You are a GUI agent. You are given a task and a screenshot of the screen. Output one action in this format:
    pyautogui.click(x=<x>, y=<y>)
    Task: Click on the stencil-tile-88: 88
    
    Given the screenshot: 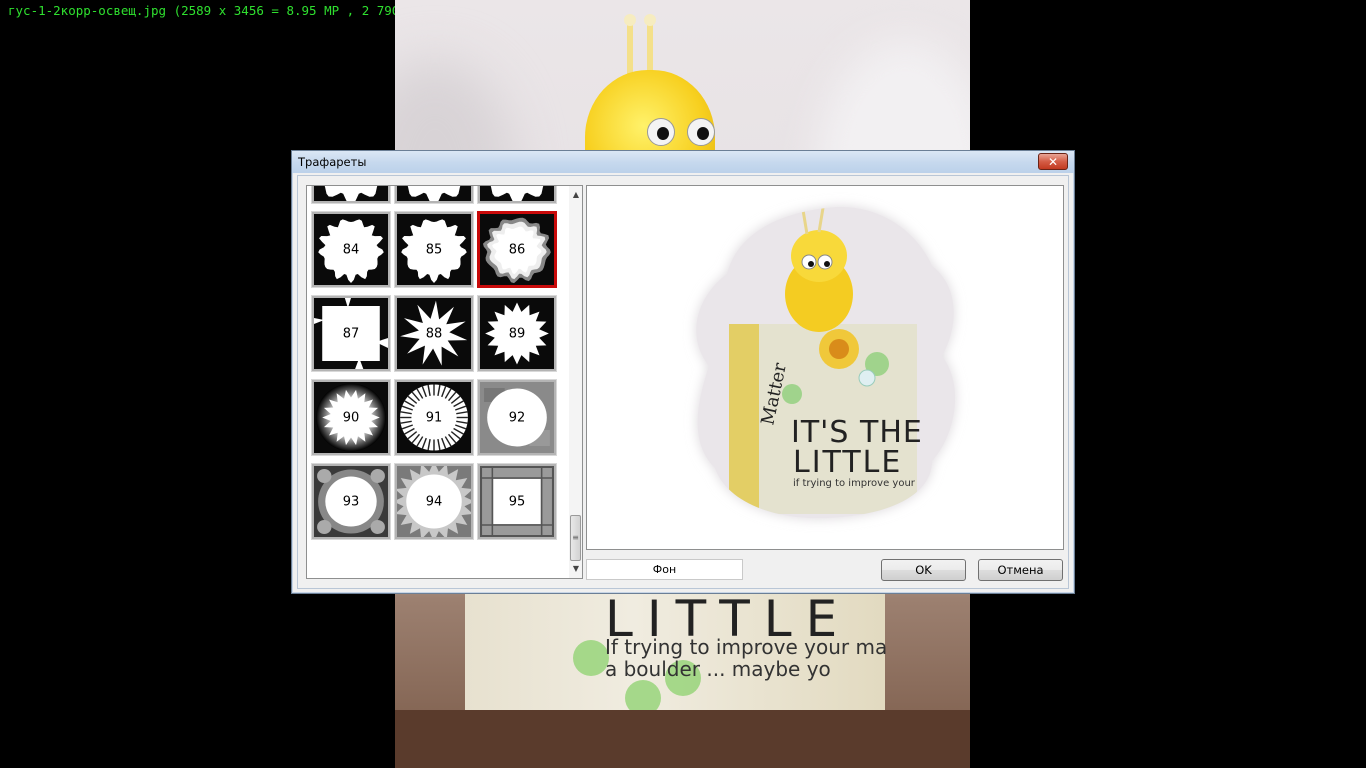 What is the action you would take?
    pyautogui.click(x=434, y=333)
    